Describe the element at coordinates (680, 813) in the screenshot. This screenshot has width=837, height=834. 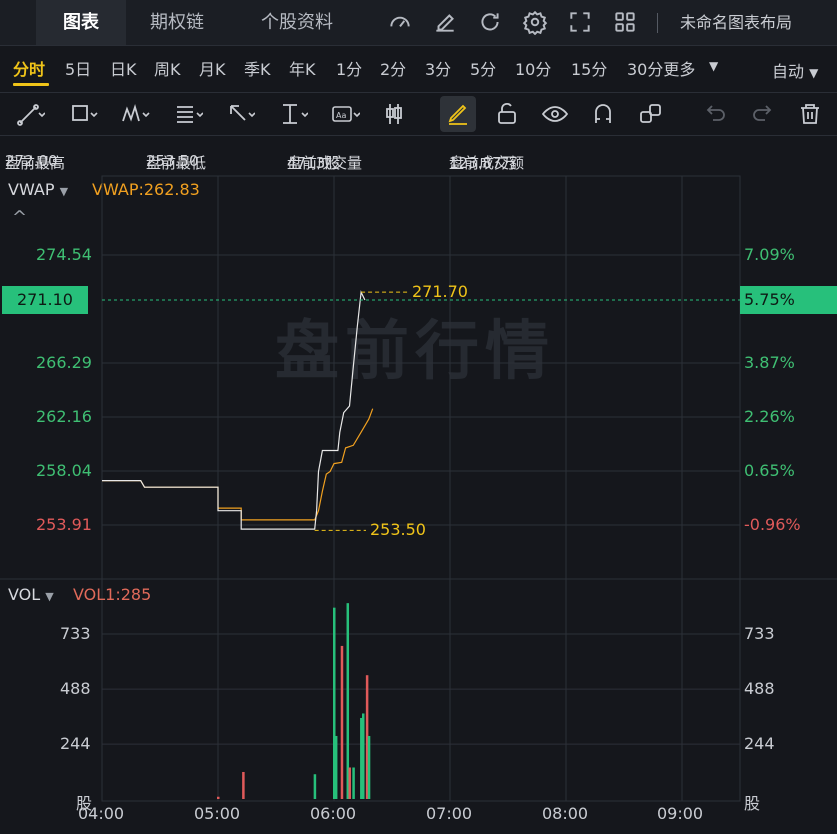
I see `x-tick: 09:00` at that location.